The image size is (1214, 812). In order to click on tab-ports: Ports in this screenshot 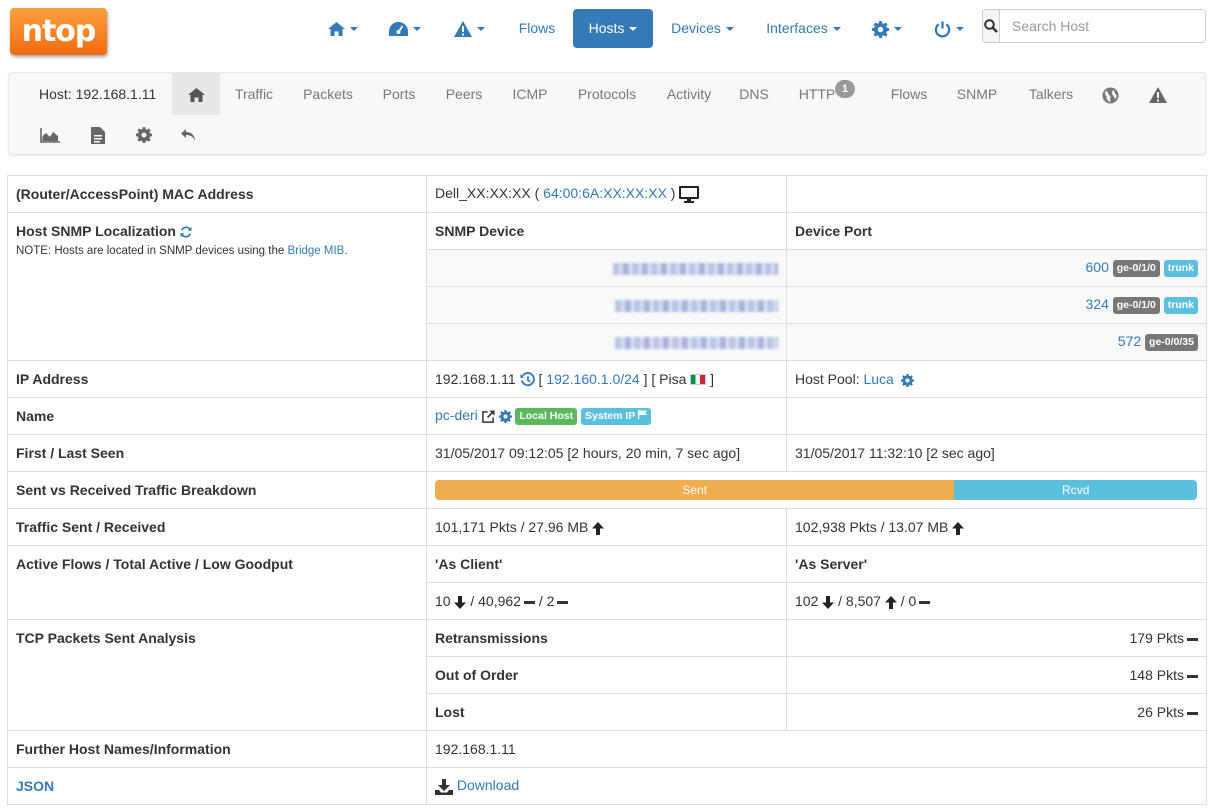, I will do `click(399, 94)`.